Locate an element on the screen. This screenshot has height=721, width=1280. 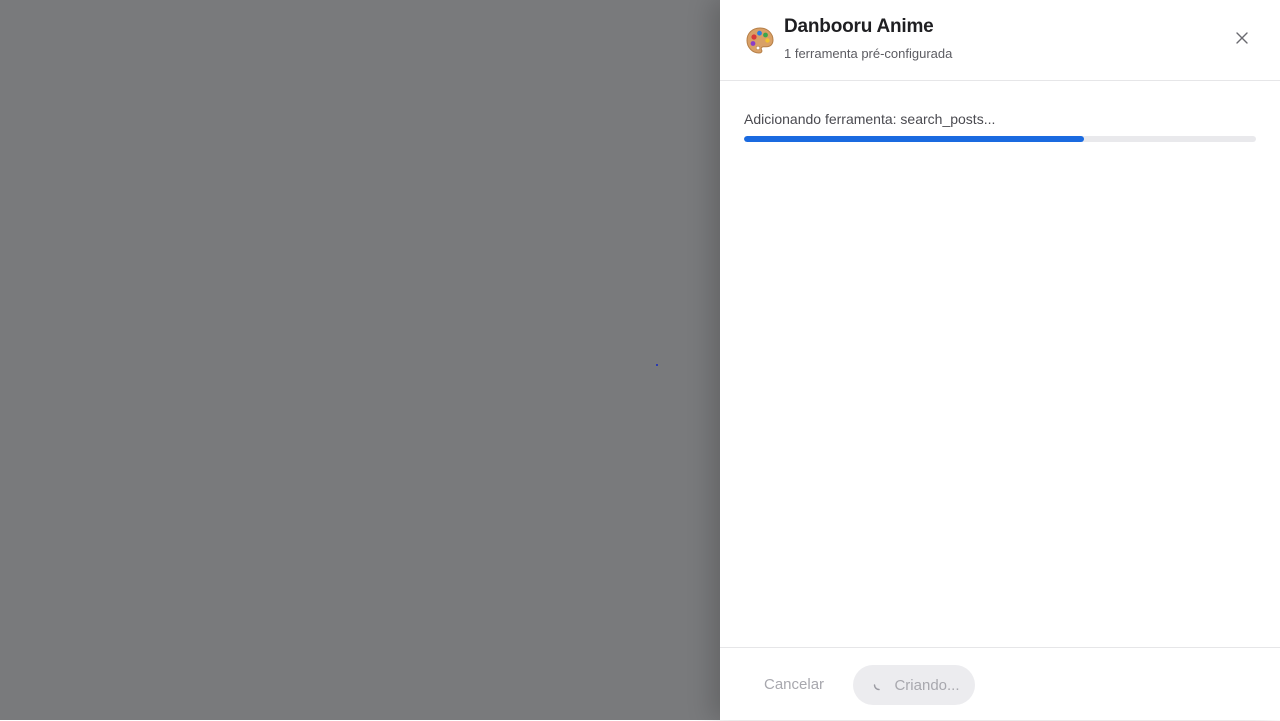
drawer-title: Danbooru Anime is located at coordinates (859, 26).